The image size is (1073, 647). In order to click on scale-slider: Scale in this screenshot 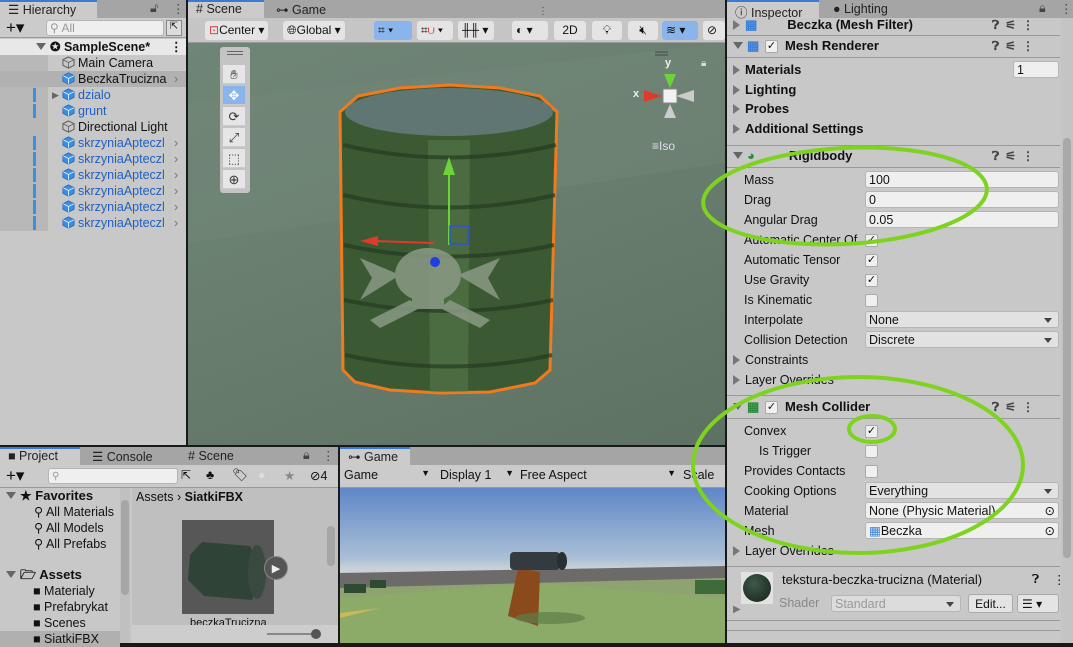, I will do `click(698, 475)`.